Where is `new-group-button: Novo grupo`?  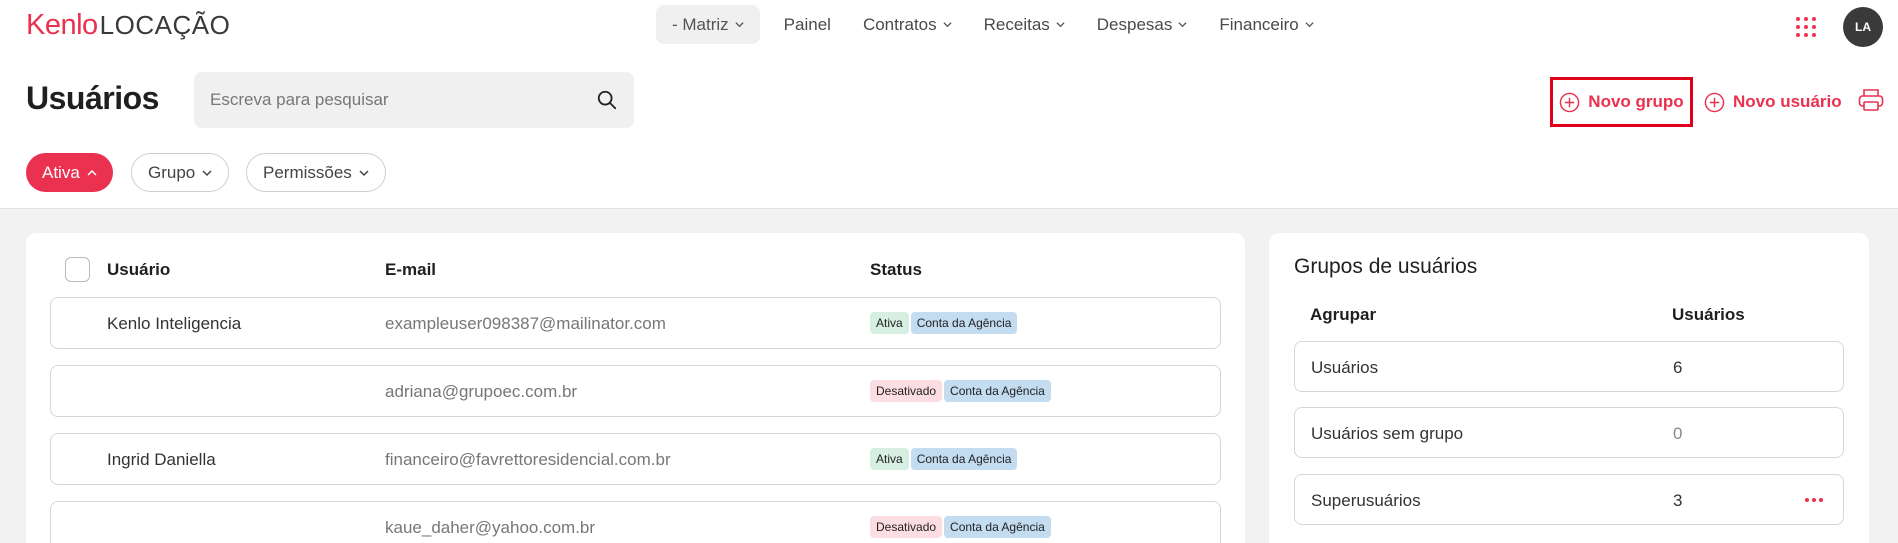 new-group-button: Novo grupo is located at coordinates (1621, 102).